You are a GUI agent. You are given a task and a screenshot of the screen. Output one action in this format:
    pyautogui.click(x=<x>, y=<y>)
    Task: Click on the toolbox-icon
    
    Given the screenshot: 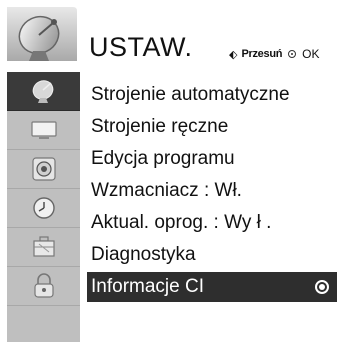 What is the action you would take?
    pyautogui.click(x=43, y=246)
    